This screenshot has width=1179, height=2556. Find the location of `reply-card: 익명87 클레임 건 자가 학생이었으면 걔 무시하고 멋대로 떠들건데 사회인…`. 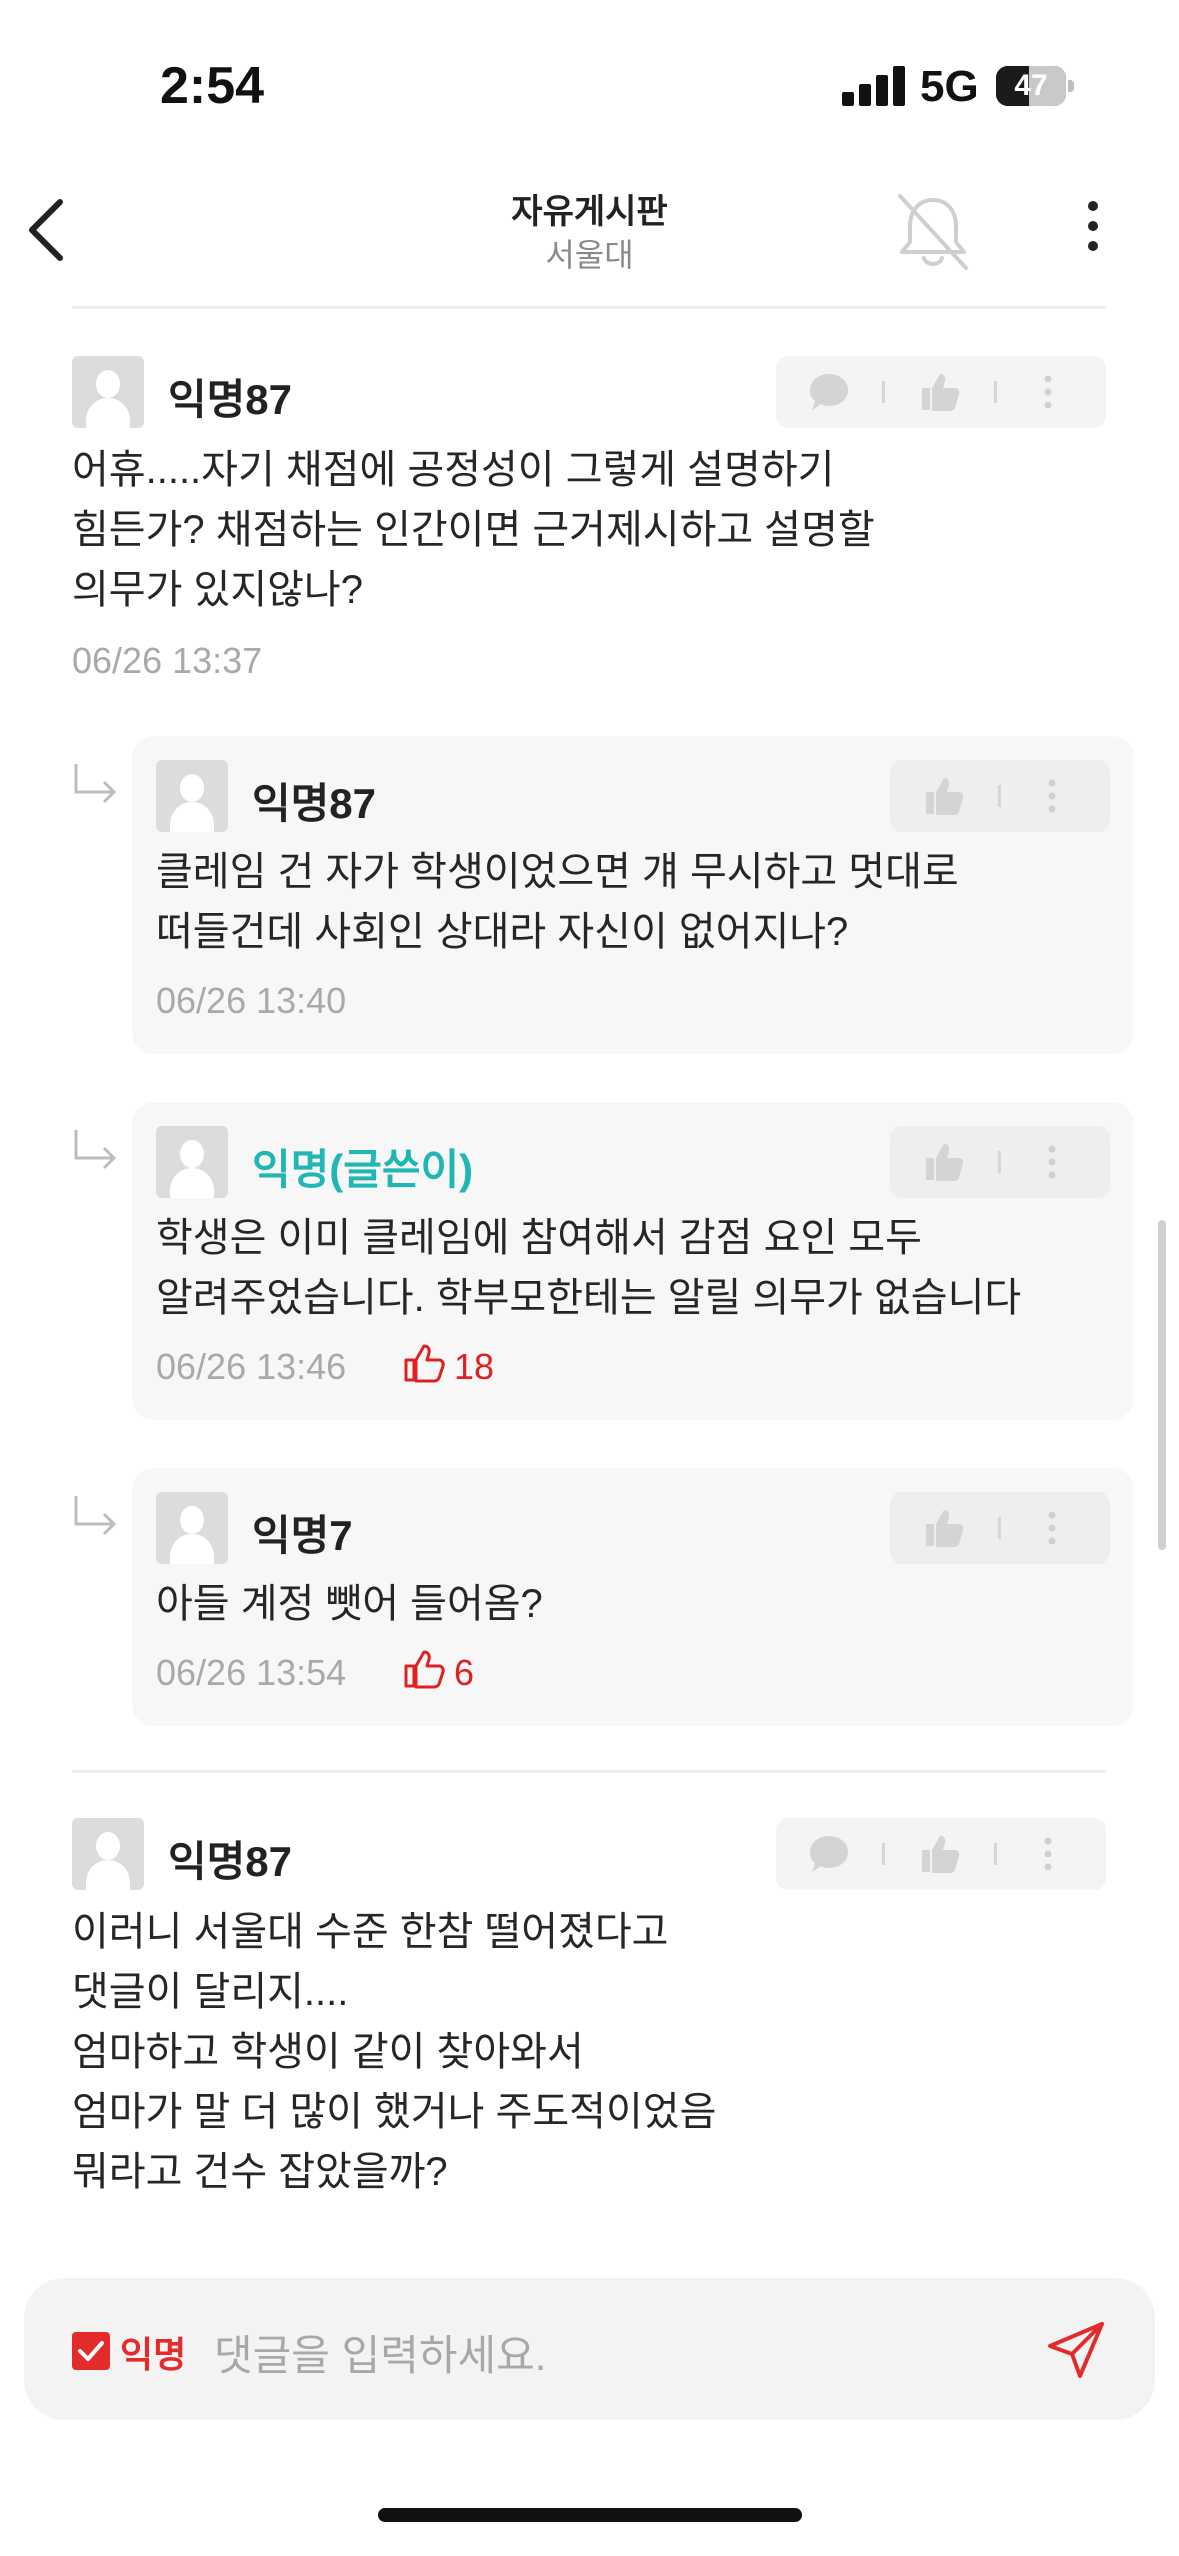

reply-card: 익명87 클레임 건 자가 학생이었으면 걔 무시하고 멋대로 떠들건데 사회인… is located at coordinates (633, 895).